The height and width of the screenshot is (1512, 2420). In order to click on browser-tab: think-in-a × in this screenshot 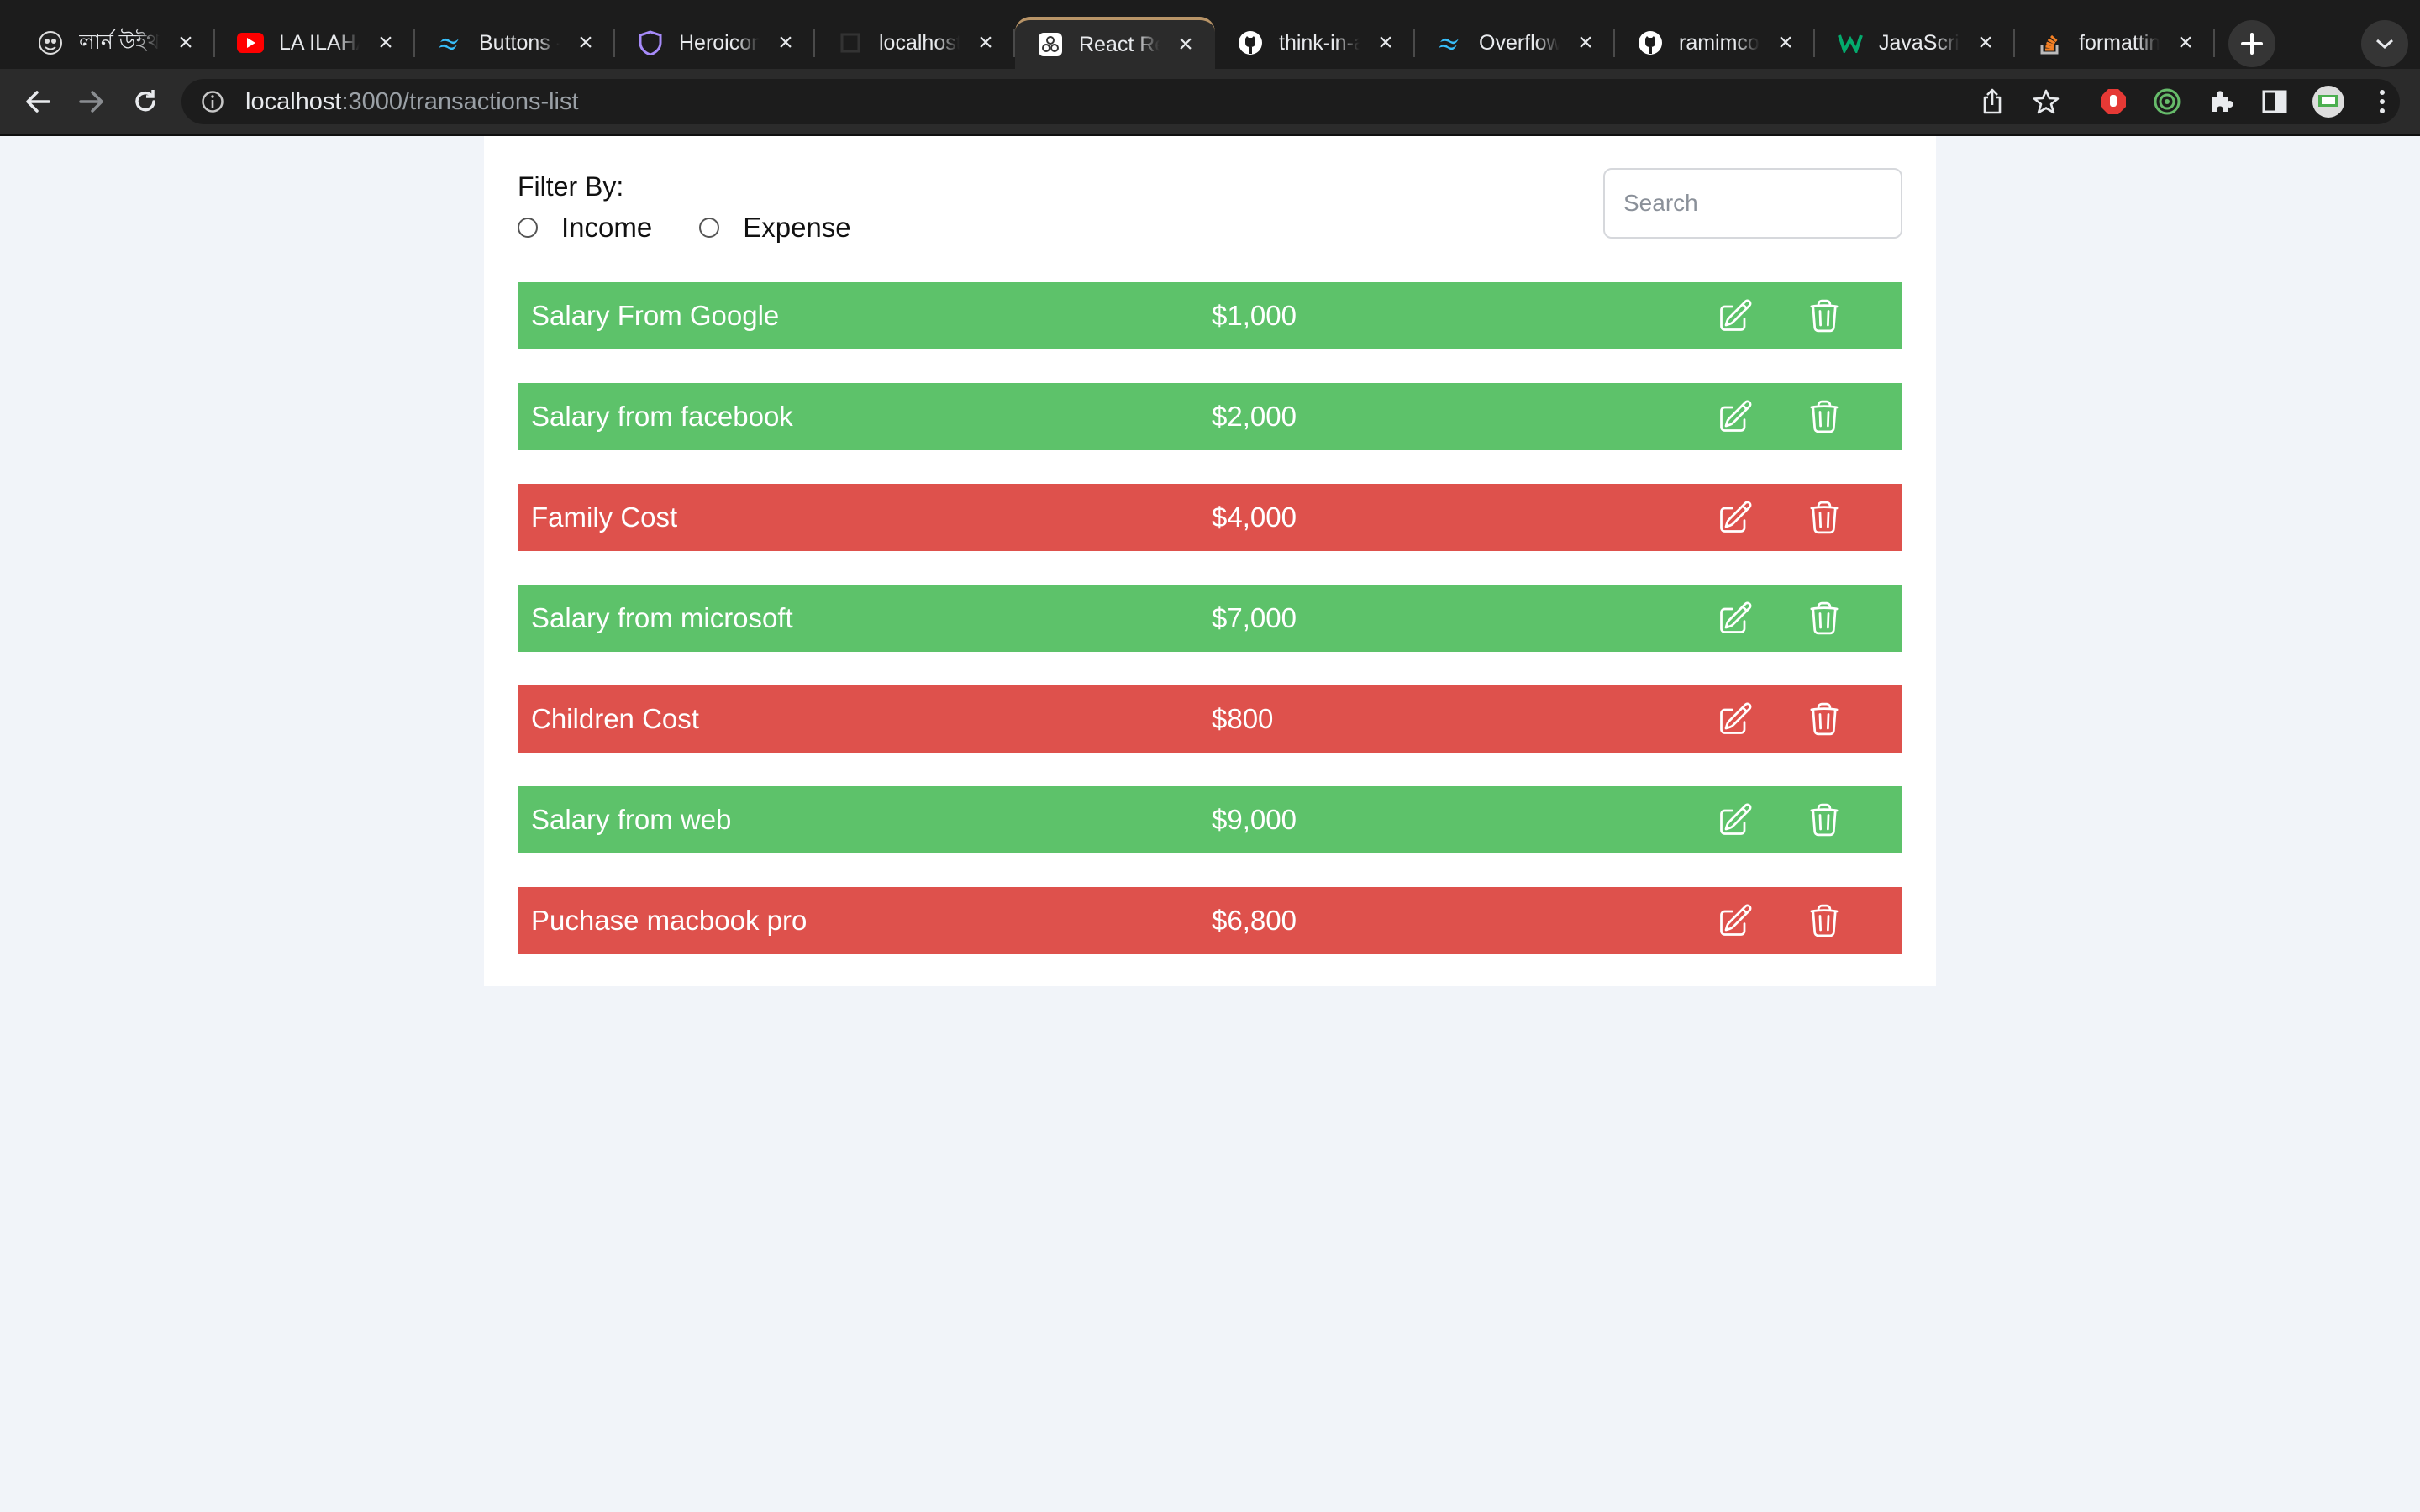, I will do `click(1315, 43)`.